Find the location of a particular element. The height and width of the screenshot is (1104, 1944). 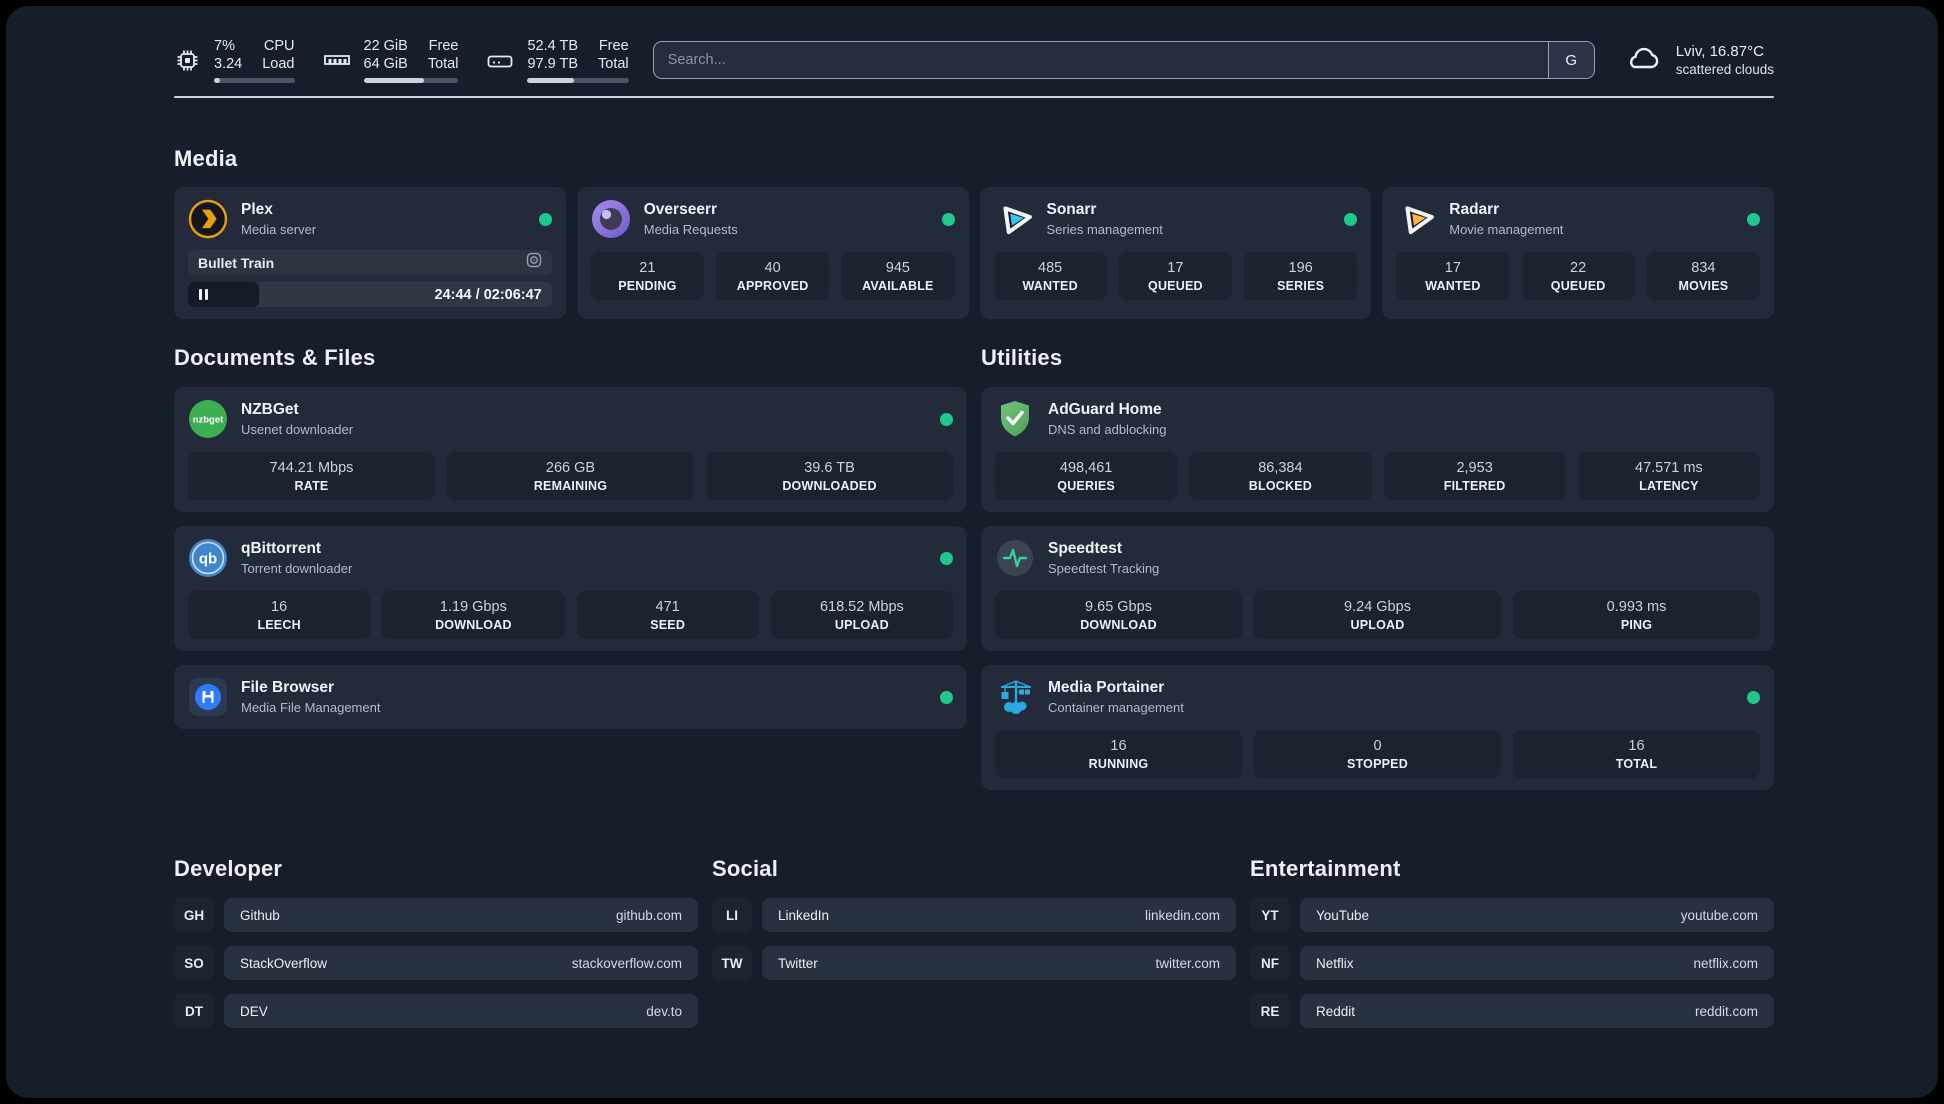

stat-download: 1.19 Gbps DOWNLOAD is located at coordinates (473, 615).